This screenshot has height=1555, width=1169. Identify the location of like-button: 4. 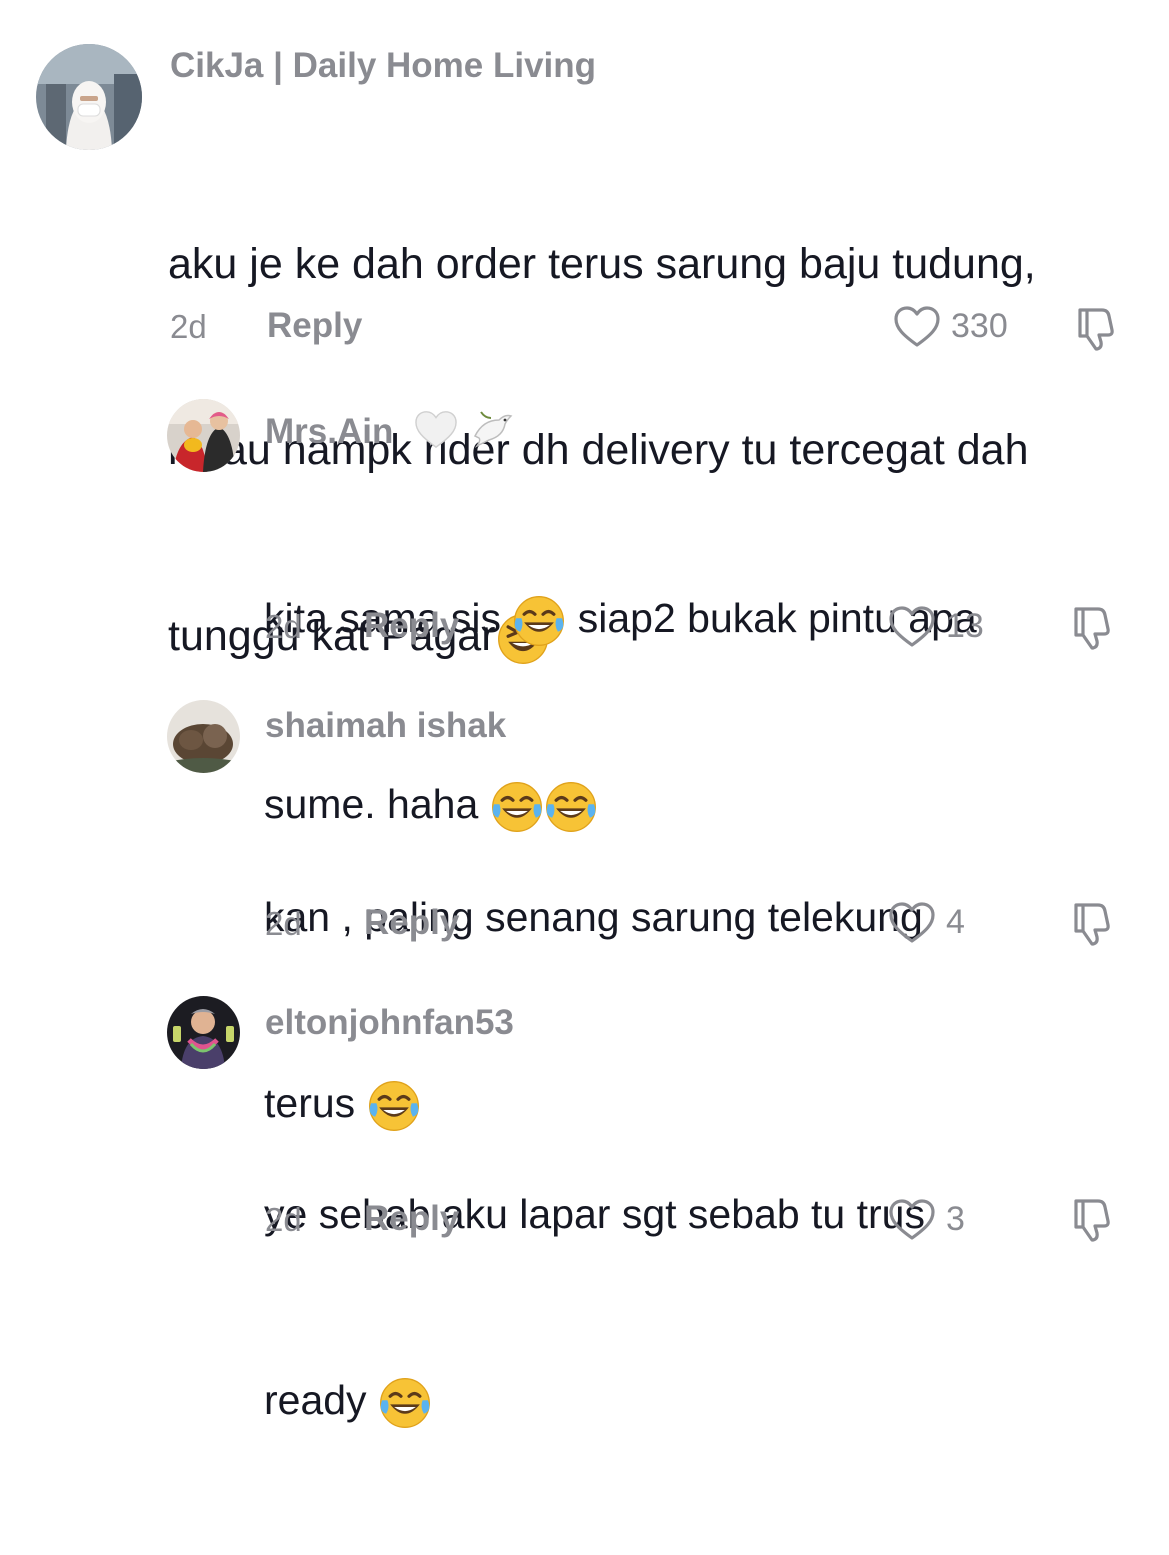
(926, 922).